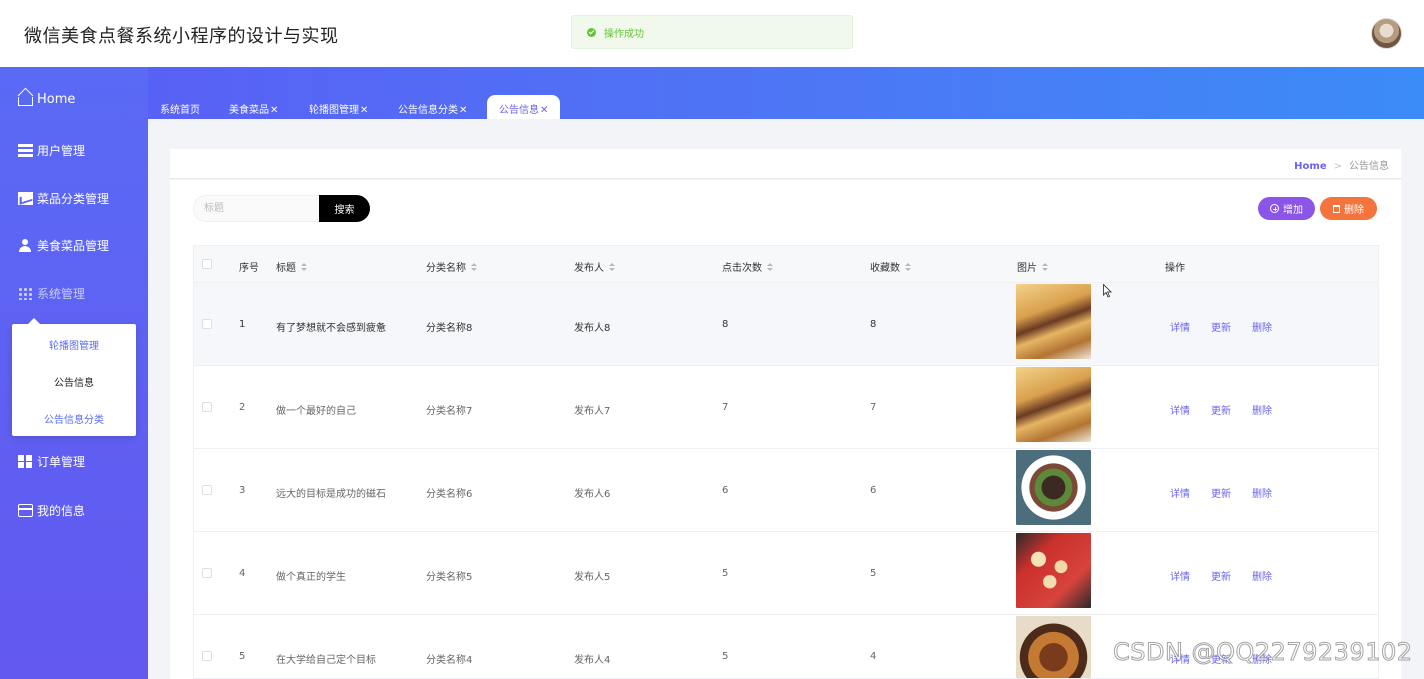 The image size is (1424, 679). What do you see at coordinates (25, 245) in the screenshot?
I see `user-icon` at bounding box center [25, 245].